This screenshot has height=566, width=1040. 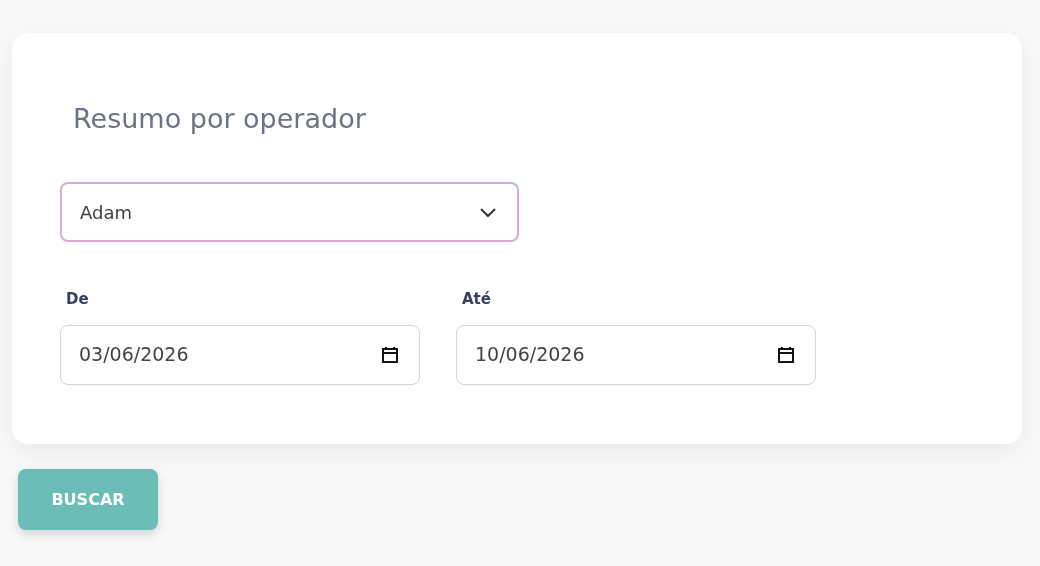 I want to click on date-field: 03/06/2026, so click(x=240, y=354).